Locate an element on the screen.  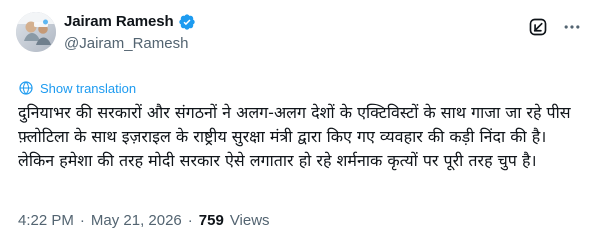
show-translation-link: Show translation is located at coordinates (77, 88).